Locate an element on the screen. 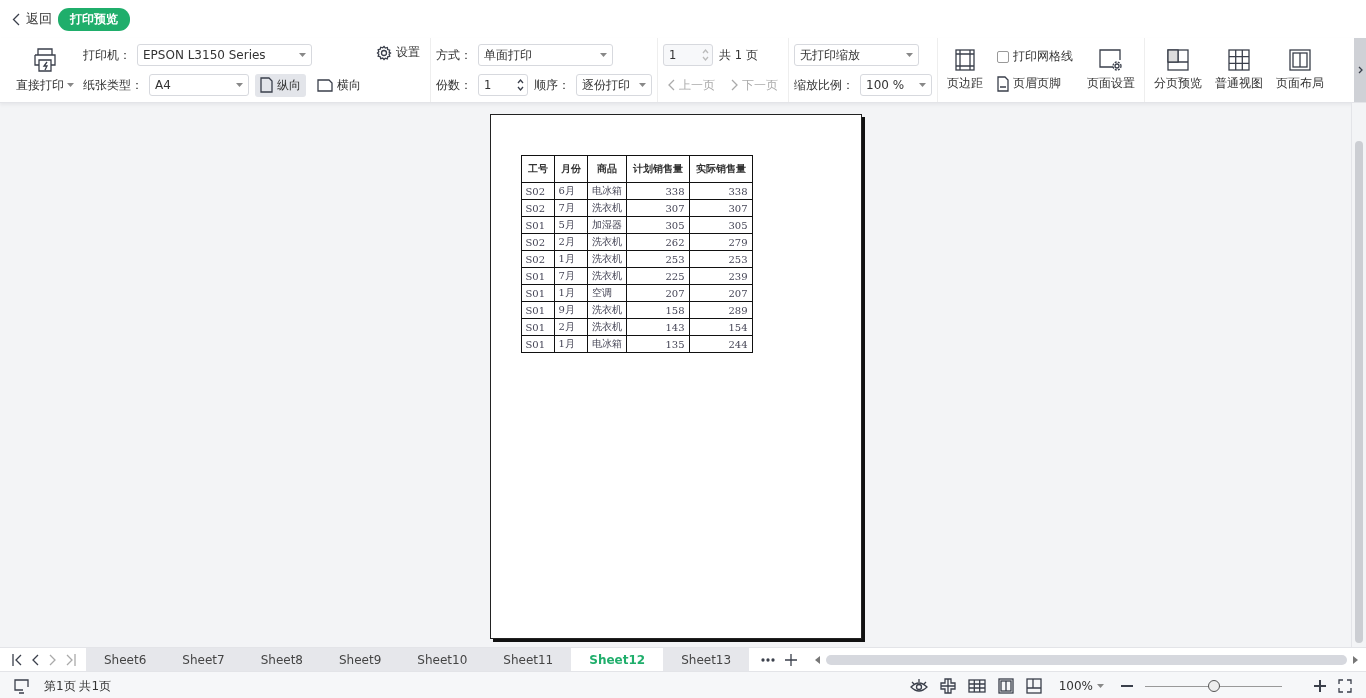  table-cell: 电冰箱 is located at coordinates (606, 191).